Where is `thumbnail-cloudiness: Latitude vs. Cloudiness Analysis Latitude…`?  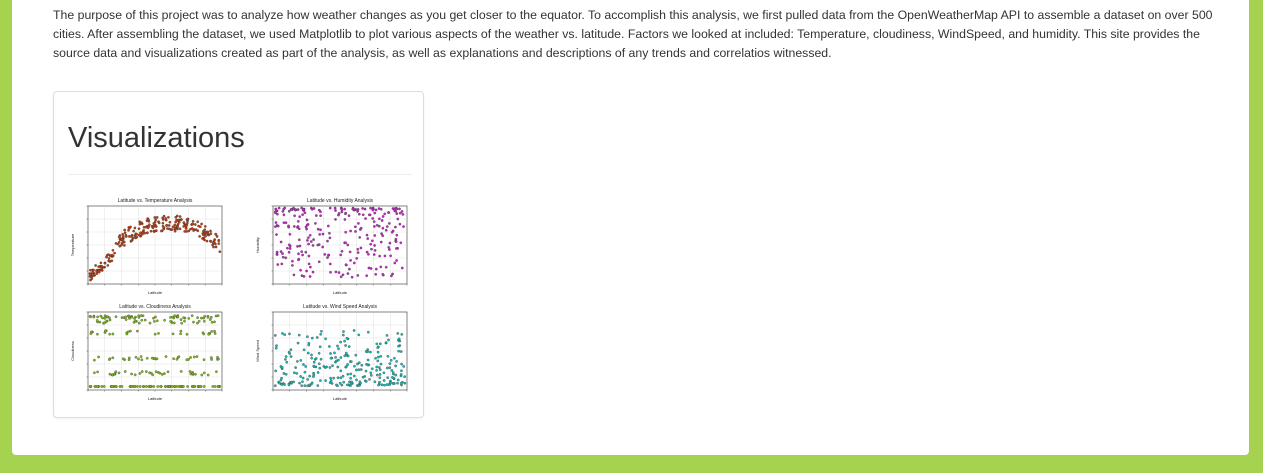 thumbnail-cloudiness: Latitude vs. Cloudiness Analysis Latitude… is located at coordinates (148, 352).